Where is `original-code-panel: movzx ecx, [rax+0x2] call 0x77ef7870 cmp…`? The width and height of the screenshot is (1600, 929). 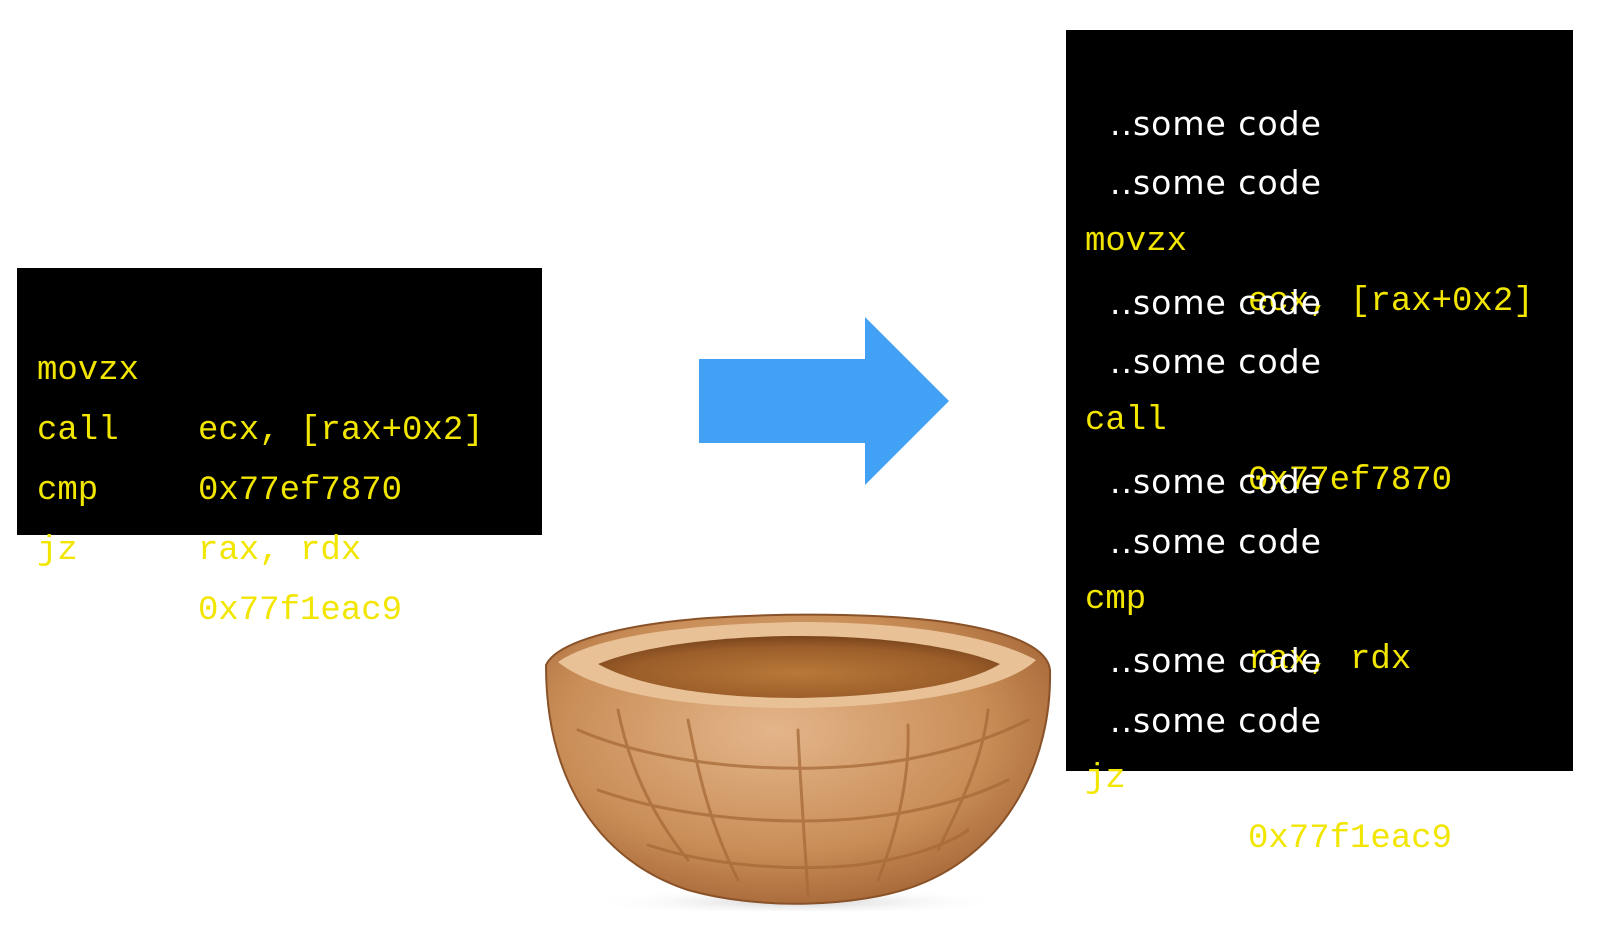
original-code-panel: movzx ecx, [rax+0x2] call 0x77ef7870 cmp… is located at coordinates (279, 449).